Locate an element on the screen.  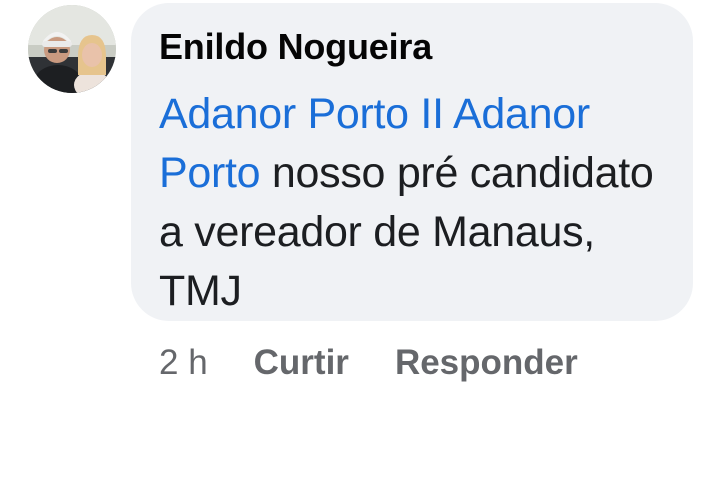
like-button: Curtir is located at coordinates (301, 363).